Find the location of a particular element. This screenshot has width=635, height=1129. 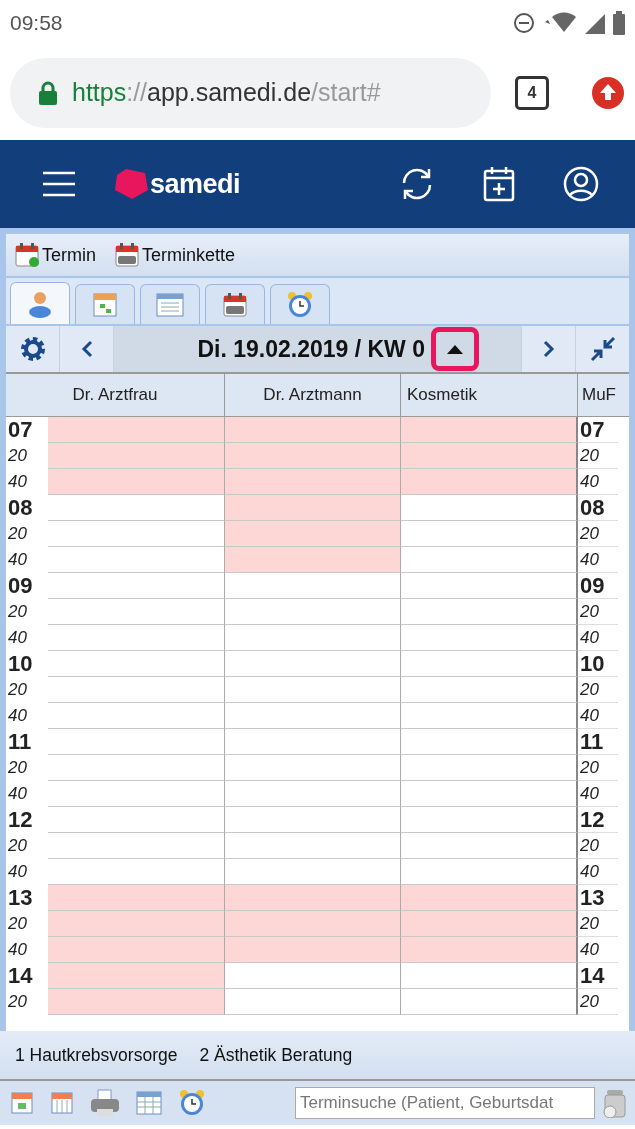

search-field: Terminsuche (Patient, Geburtsdat is located at coordinates (445, 1103).